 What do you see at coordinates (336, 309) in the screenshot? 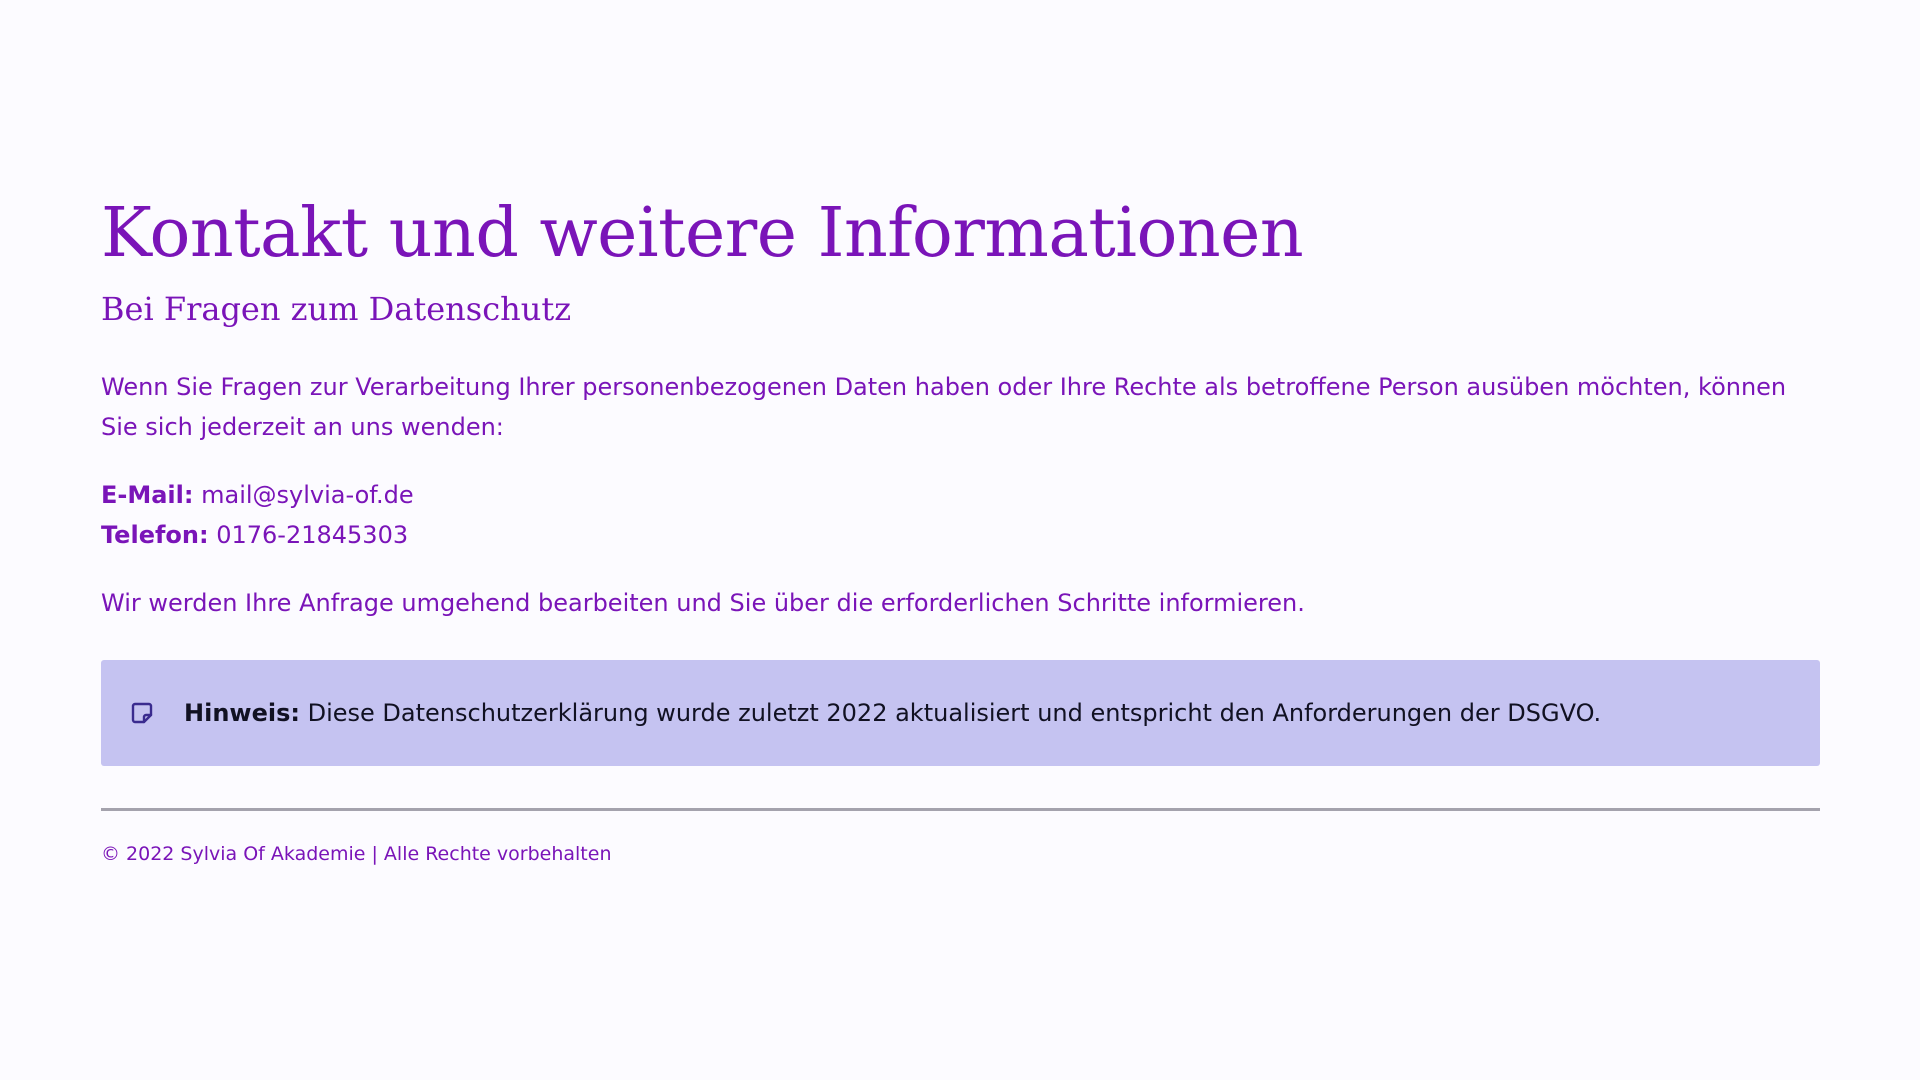
I see `section-subtitle: Bei Fragen zum Datenschutz` at bounding box center [336, 309].